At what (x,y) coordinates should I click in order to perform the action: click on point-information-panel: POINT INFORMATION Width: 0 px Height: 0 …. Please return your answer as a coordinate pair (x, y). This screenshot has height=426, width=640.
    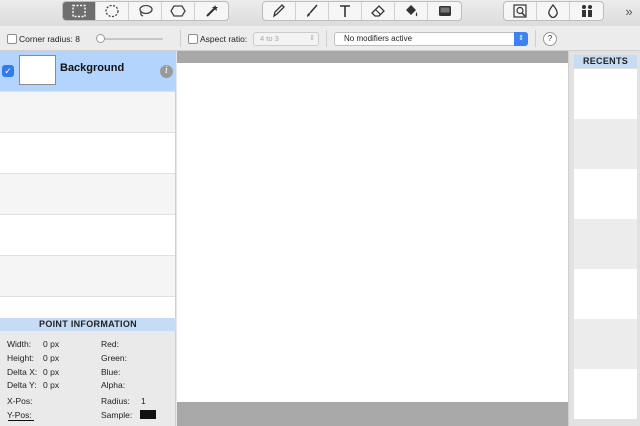
    Looking at the image, I should click on (88, 372).